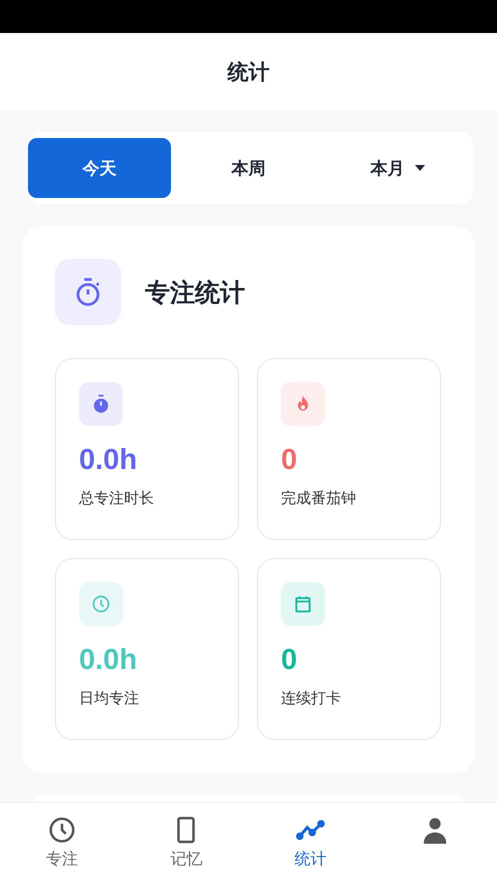 The image size is (497, 883). Describe the element at coordinates (303, 604) in the screenshot. I see `calendar-icon` at that location.